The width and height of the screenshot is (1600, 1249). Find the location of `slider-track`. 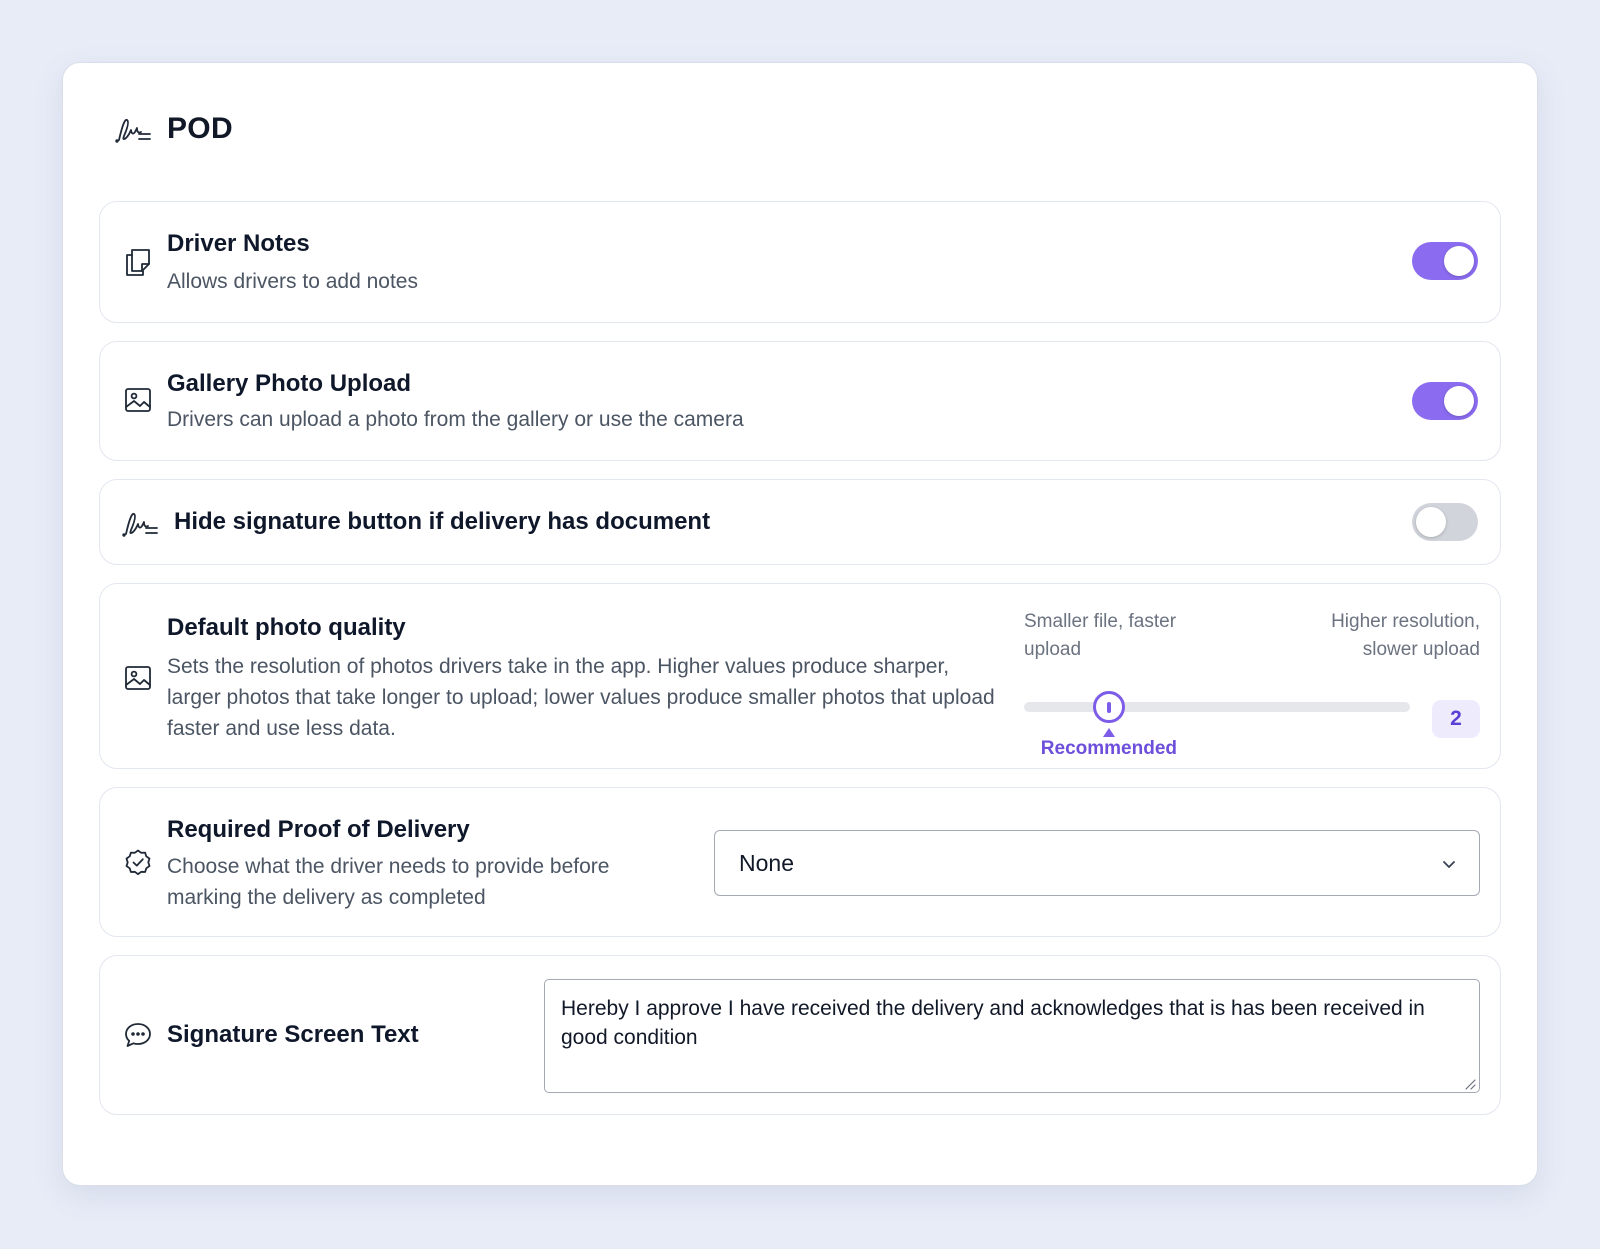

slider-track is located at coordinates (1217, 707).